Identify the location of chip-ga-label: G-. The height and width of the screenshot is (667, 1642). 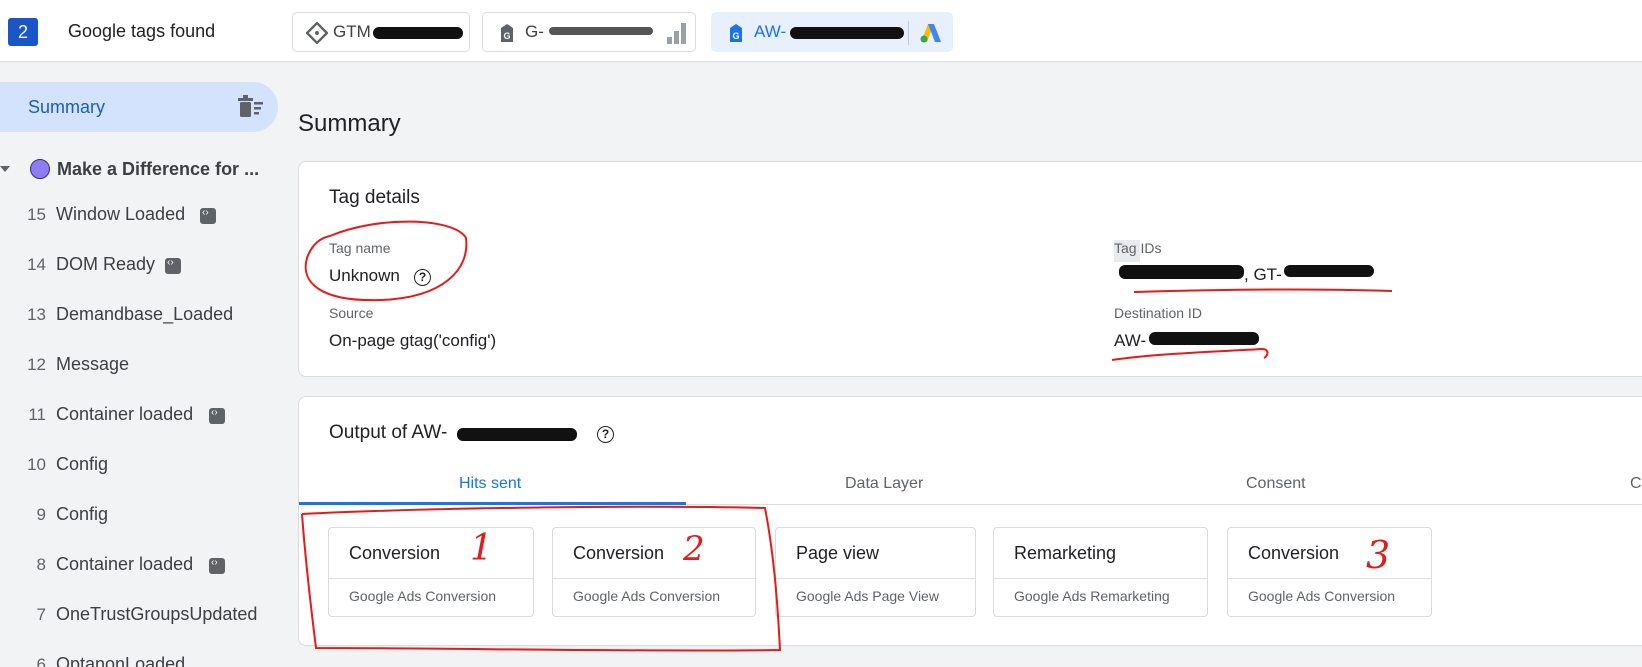
(534, 31).